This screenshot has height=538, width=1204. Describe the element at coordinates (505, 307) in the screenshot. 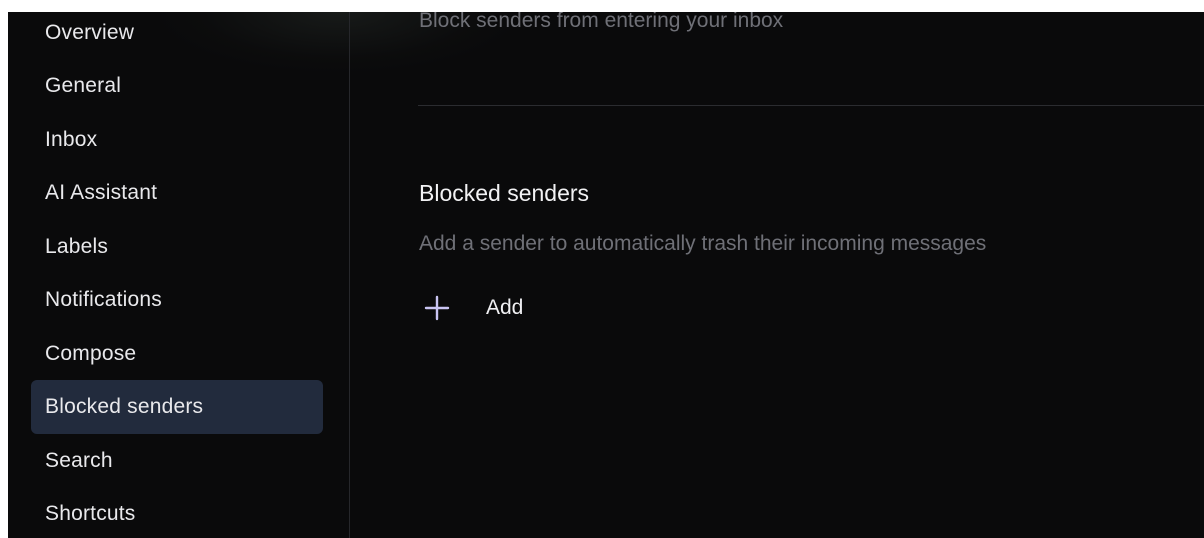

I see `add-button-label: Add` at that location.